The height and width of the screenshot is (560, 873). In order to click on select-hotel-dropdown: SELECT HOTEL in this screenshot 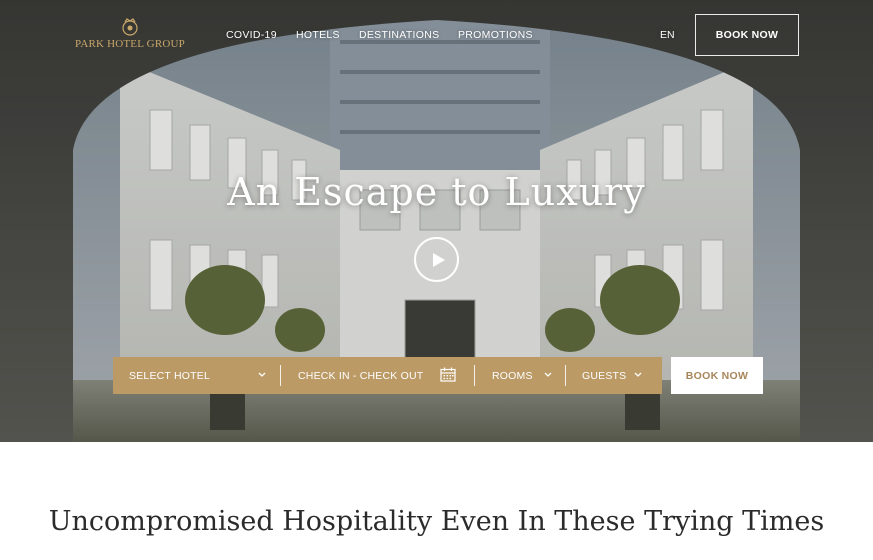, I will do `click(196, 375)`.